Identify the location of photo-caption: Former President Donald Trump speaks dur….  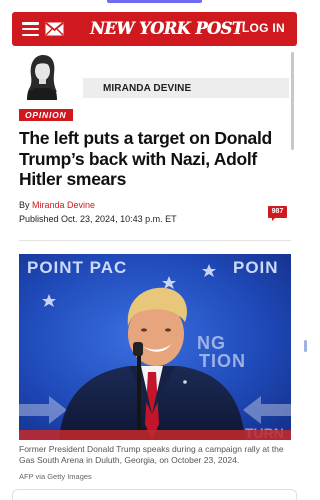
(151, 454).